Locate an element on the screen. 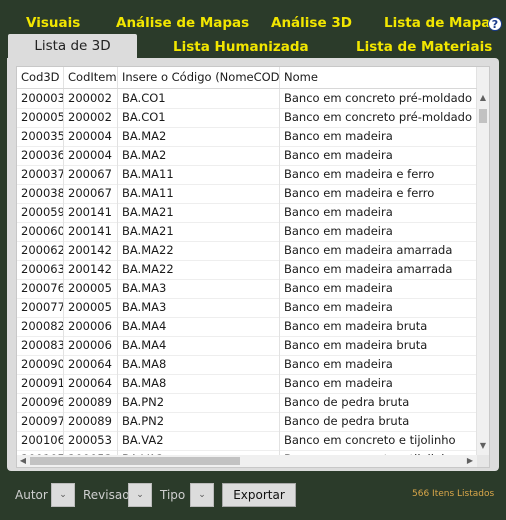  tab-lista-de-mapas: Lista de Mapas is located at coordinates (441, 23).